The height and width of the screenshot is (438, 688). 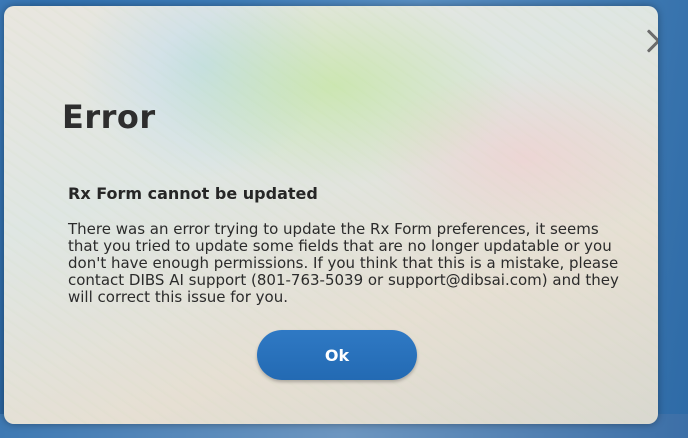 I want to click on ok-button: Ok, so click(x=337, y=355).